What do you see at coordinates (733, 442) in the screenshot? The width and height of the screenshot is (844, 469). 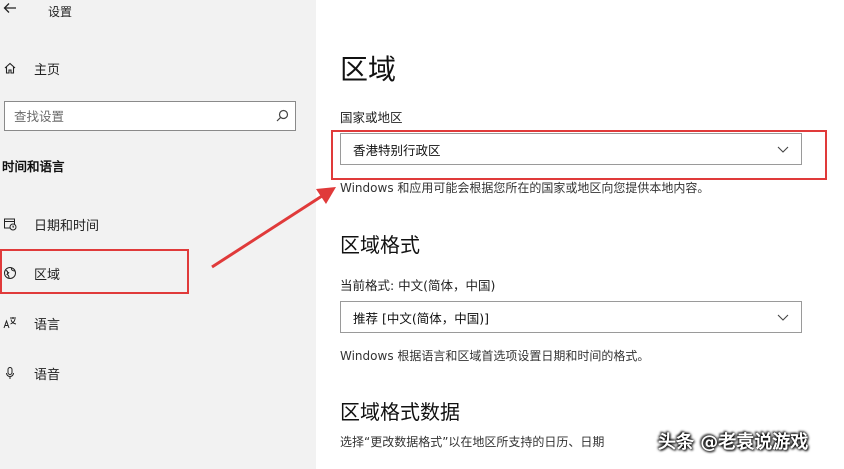 I see `watermark: 头条 @老袁说游戏` at bounding box center [733, 442].